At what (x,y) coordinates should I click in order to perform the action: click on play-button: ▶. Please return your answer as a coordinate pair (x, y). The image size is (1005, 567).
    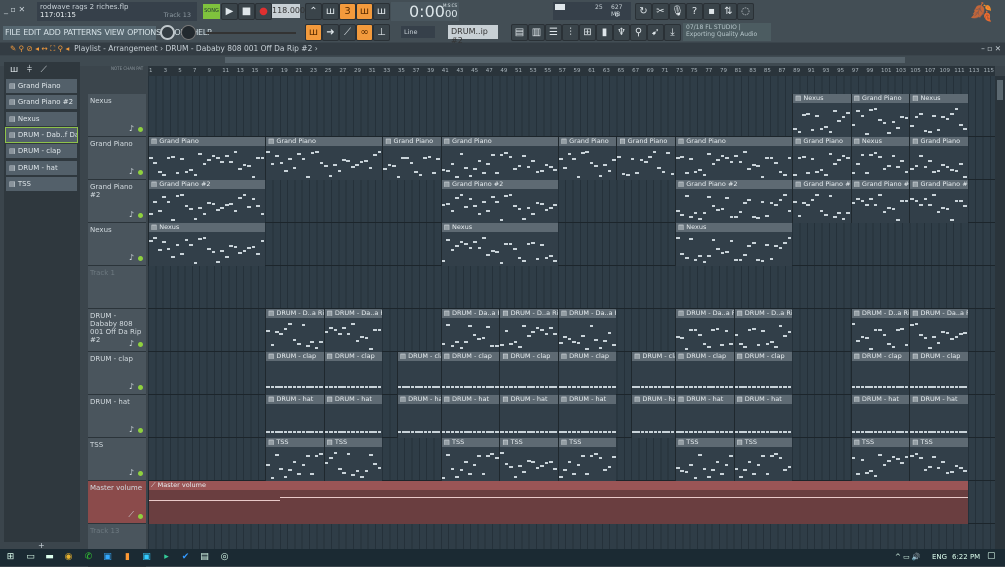
    Looking at the image, I should click on (229, 11).